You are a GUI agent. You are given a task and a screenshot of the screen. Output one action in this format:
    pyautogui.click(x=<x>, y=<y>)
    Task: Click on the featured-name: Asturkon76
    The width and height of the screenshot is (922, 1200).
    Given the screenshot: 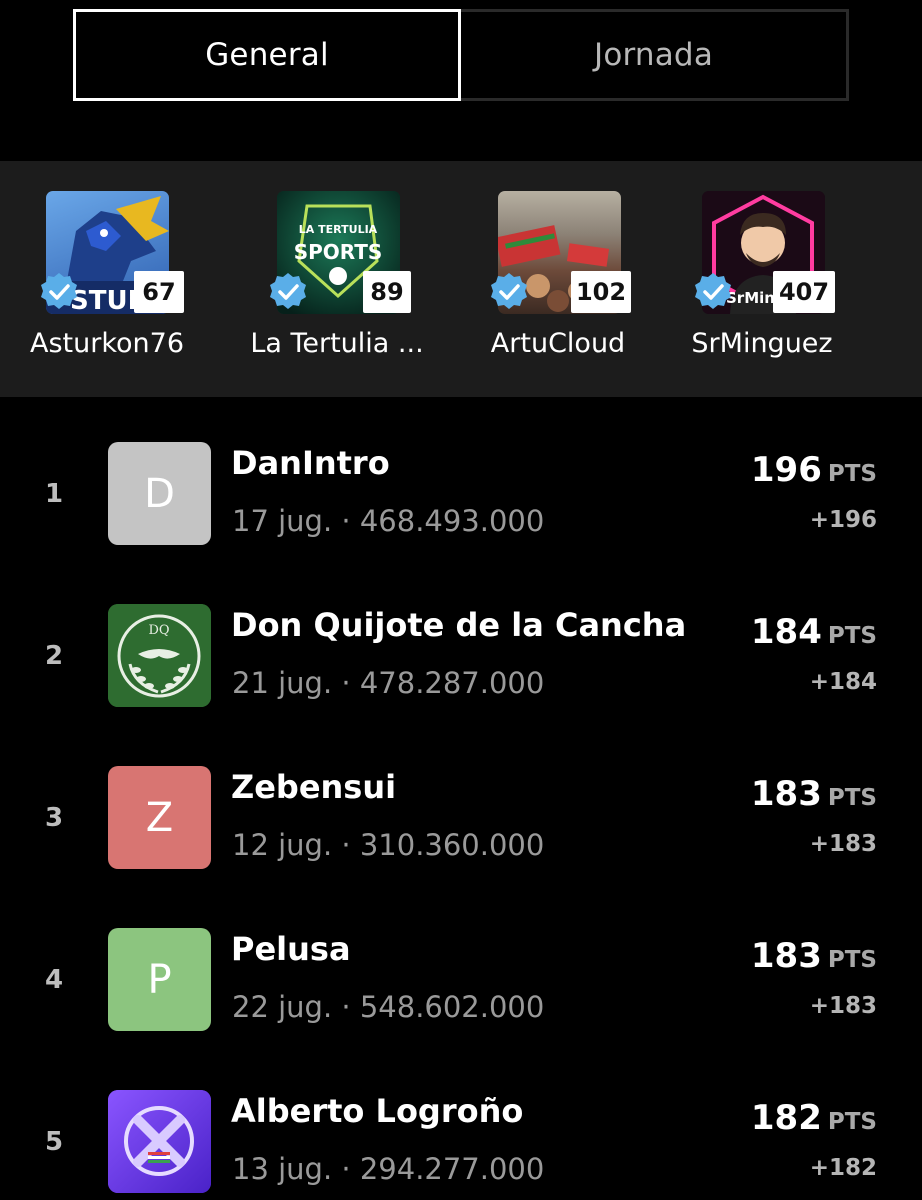 What is the action you would take?
    pyautogui.click(x=107, y=343)
    